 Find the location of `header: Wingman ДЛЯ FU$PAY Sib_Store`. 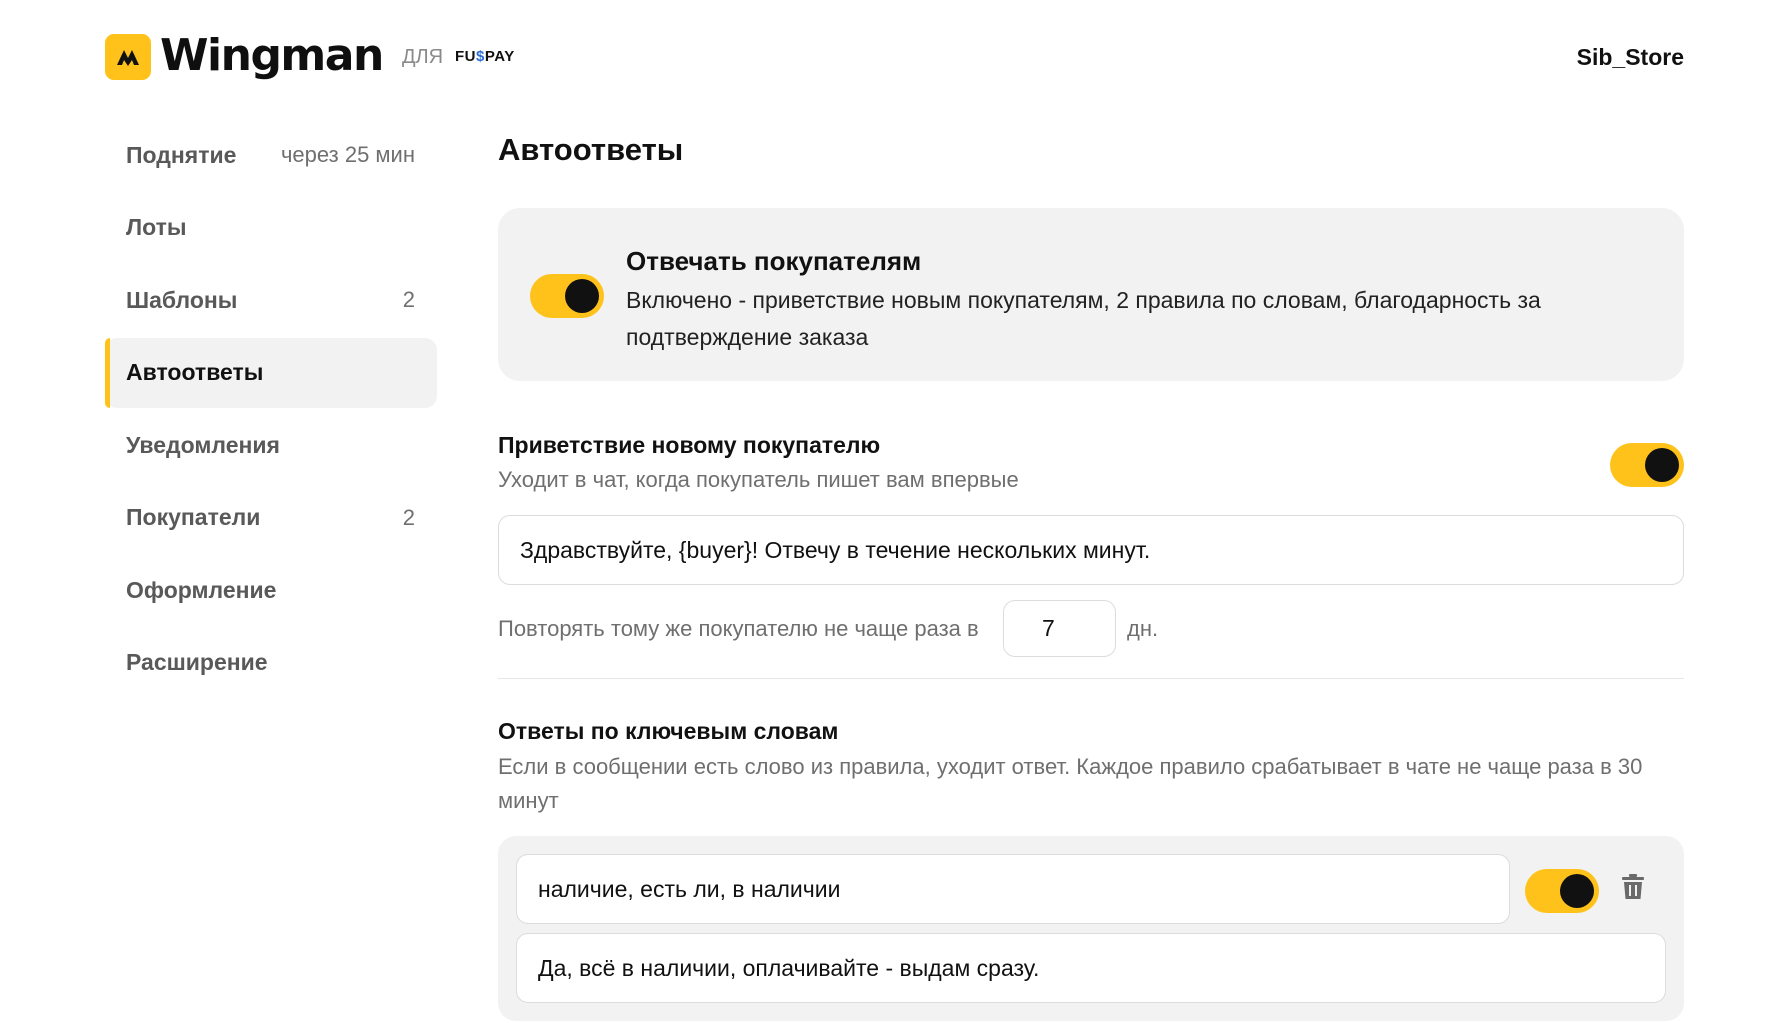

header: Wingman ДЛЯ FU$PAY Sib_Store is located at coordinates (891, 55).